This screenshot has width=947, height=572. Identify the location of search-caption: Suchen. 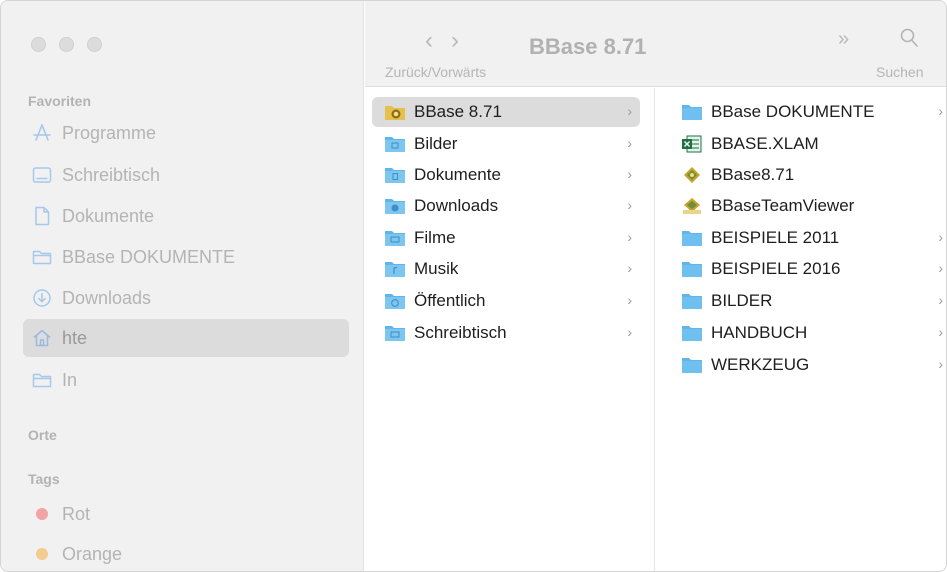
(900, 72).